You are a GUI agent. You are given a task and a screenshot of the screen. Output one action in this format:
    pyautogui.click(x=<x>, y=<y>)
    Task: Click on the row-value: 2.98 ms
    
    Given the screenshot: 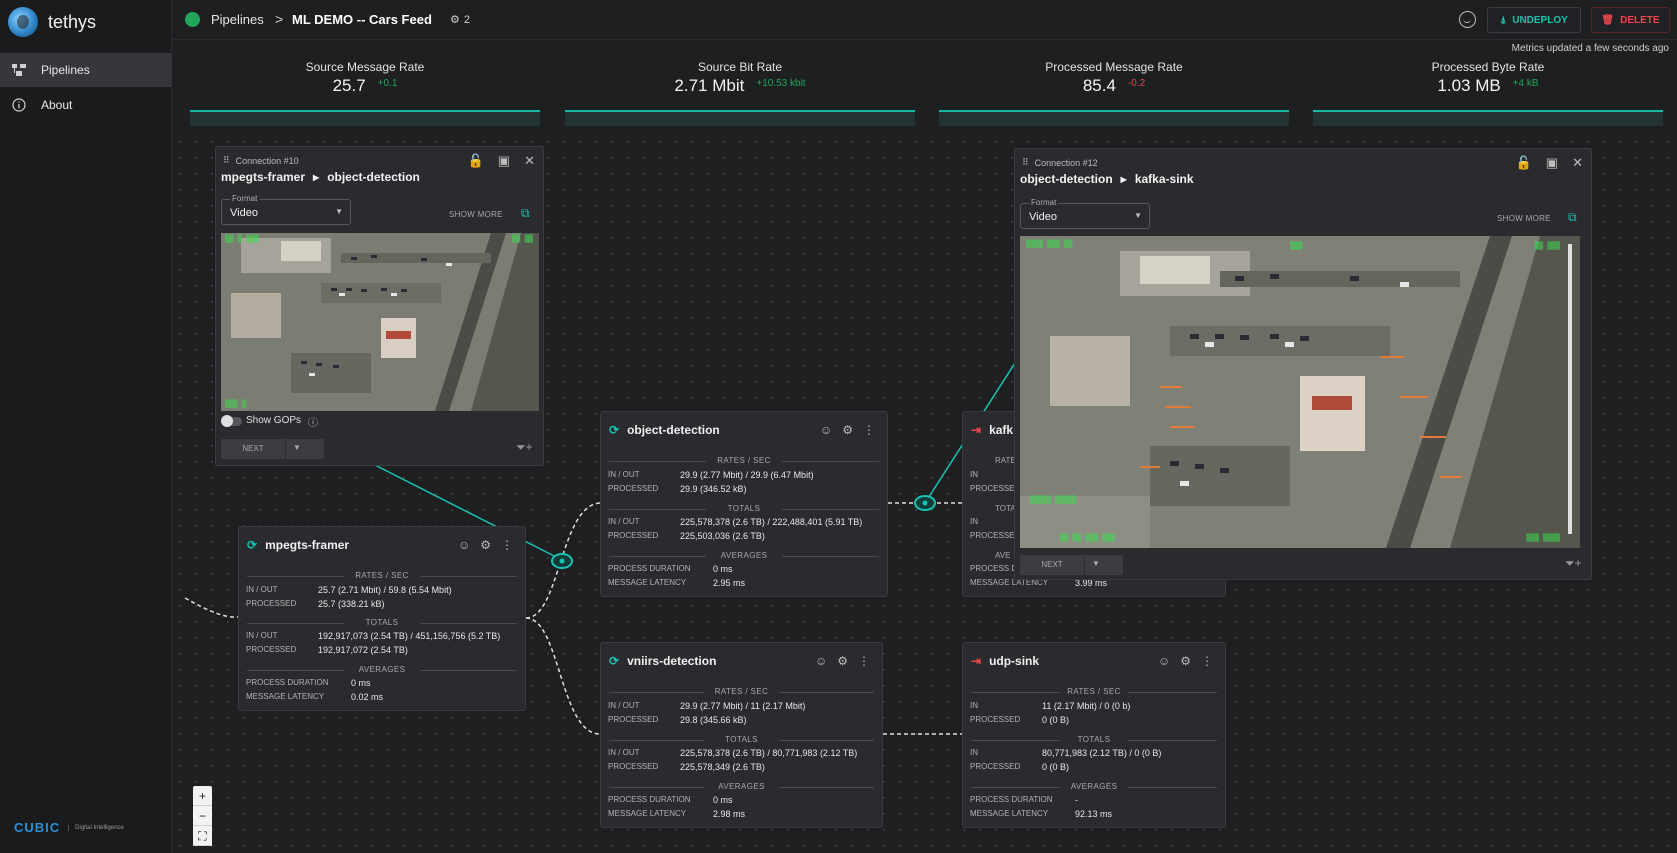 What is the action you would take?
    pyautogui.click(x=729, y=814)
    